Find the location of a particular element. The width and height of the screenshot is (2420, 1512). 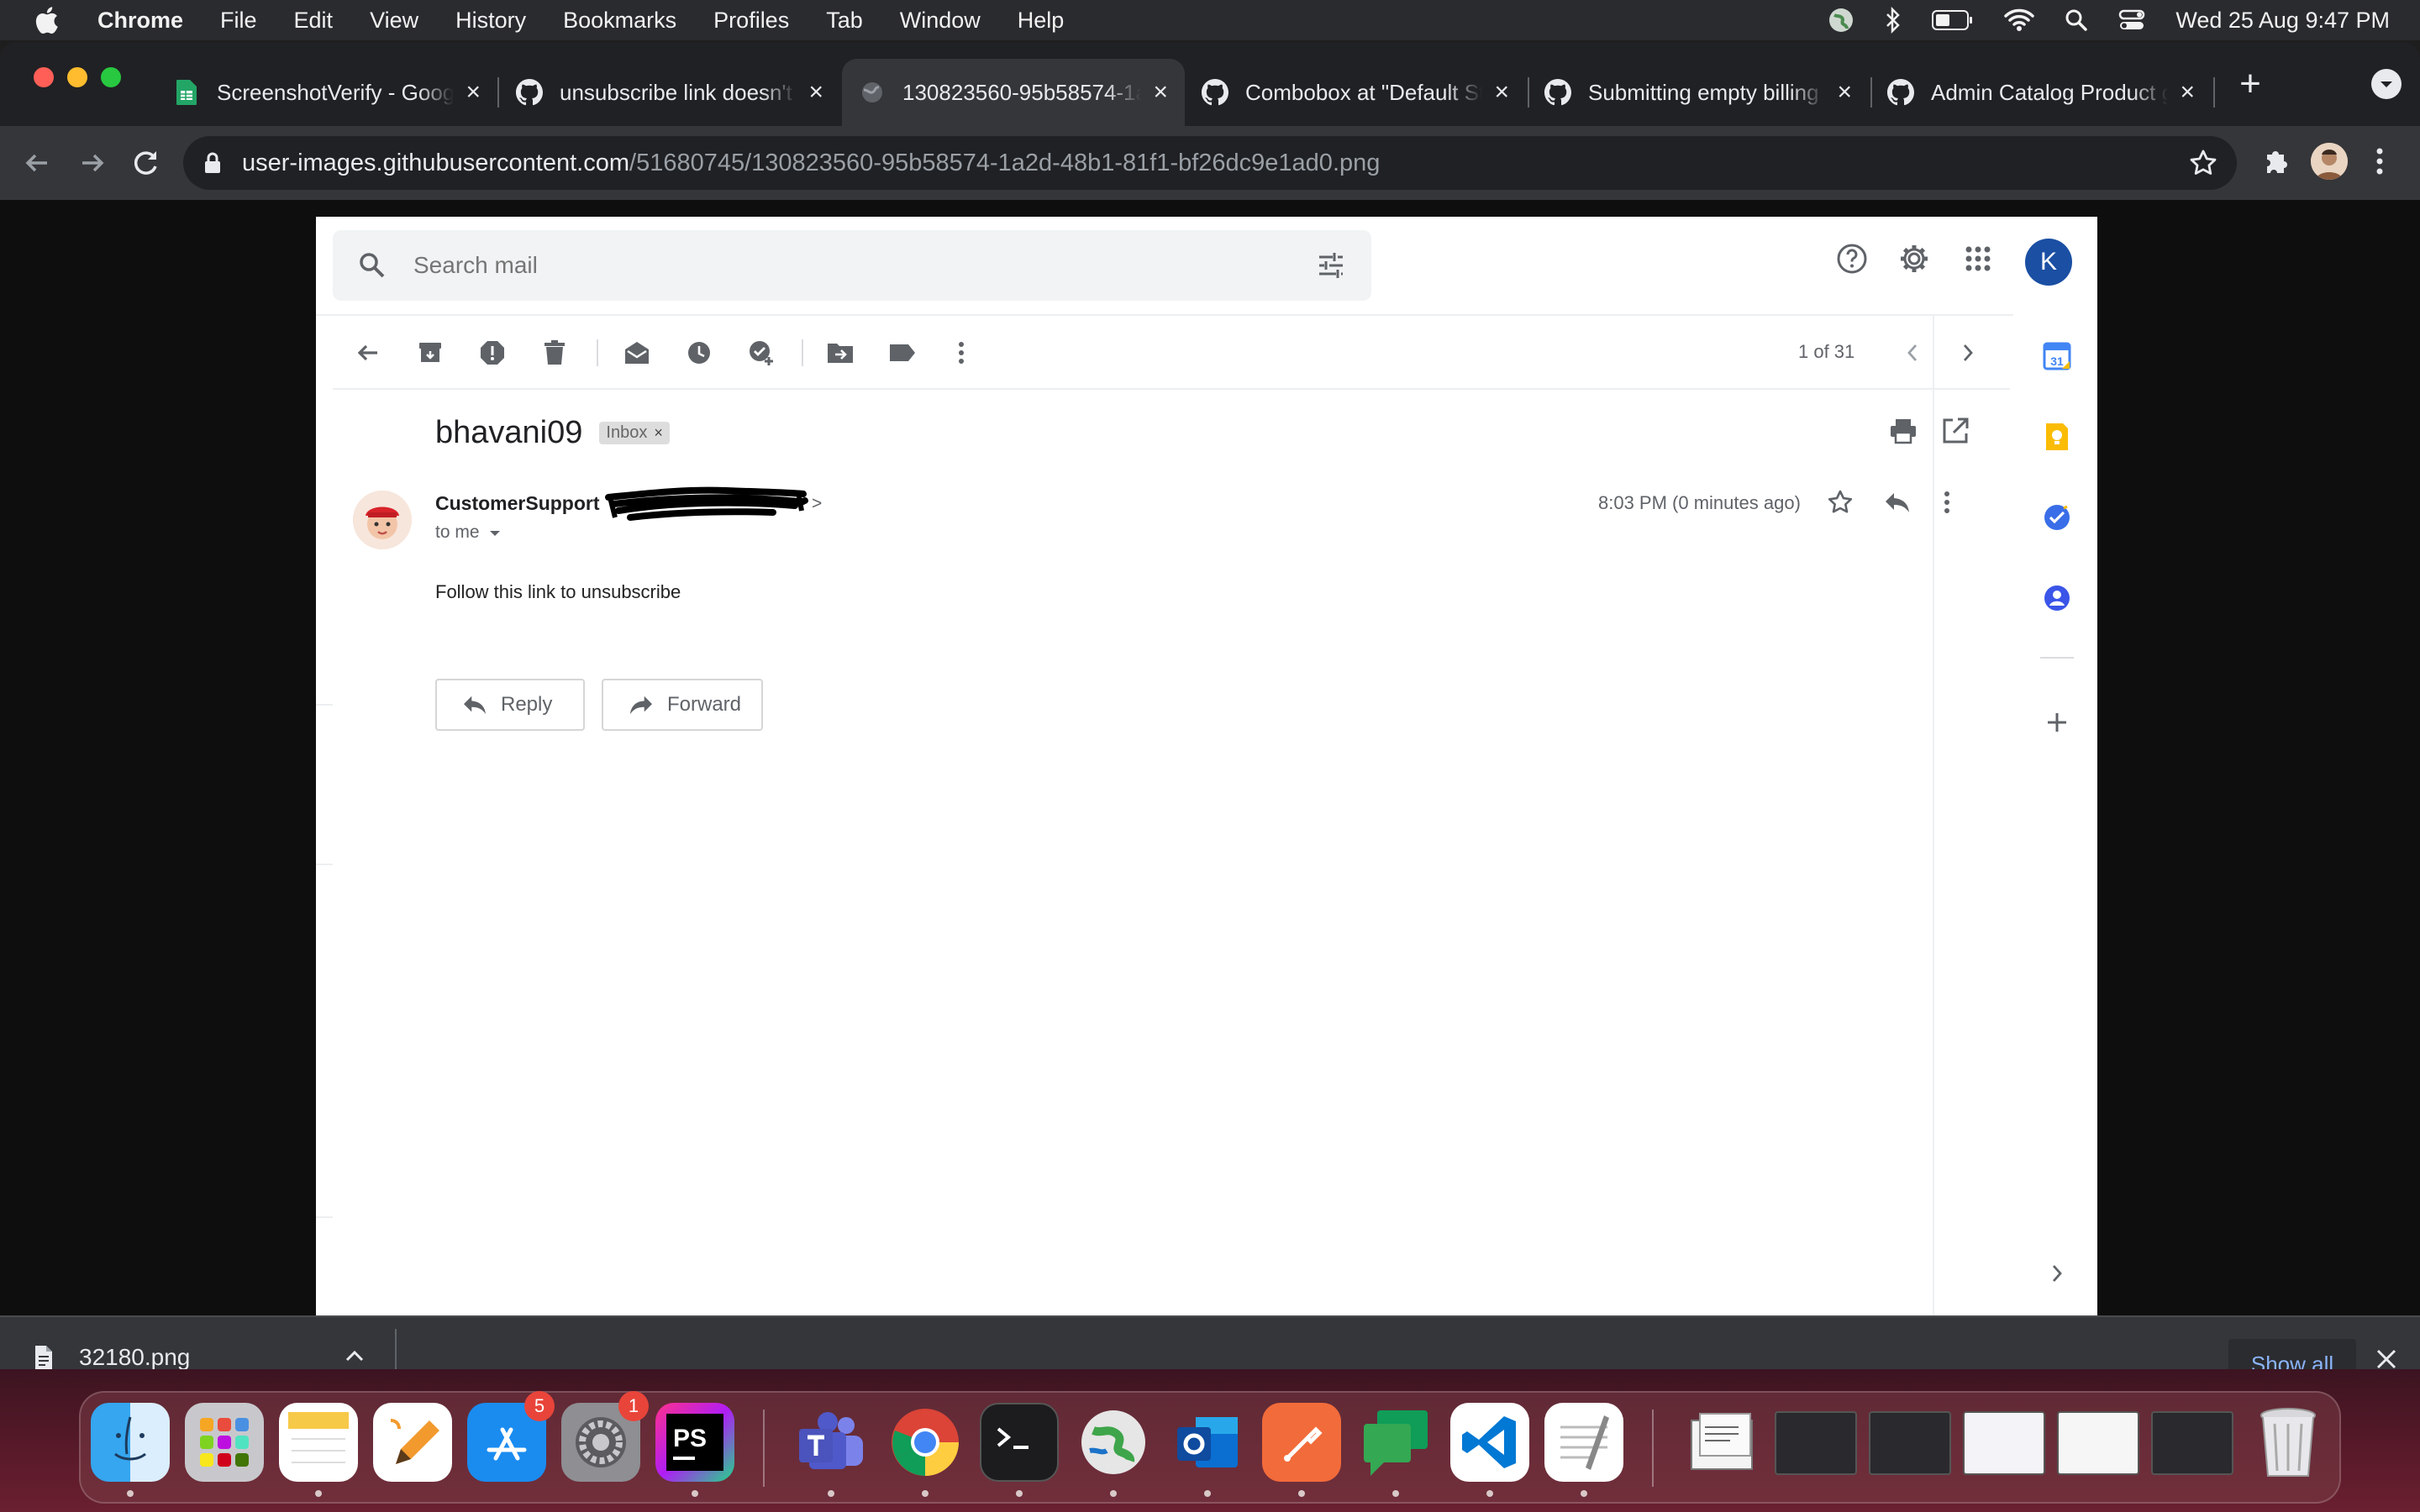

menu-tab: Tab is located at coordinates (844, 21).